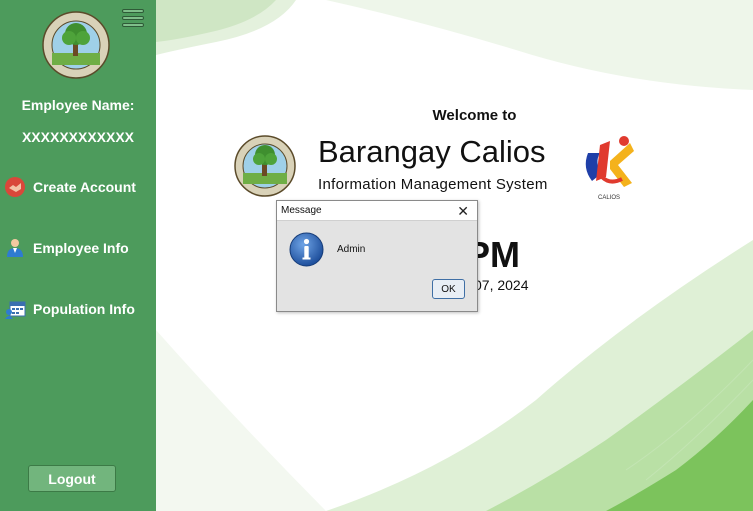  I want to click on create-account-icon, so click(15, 187).